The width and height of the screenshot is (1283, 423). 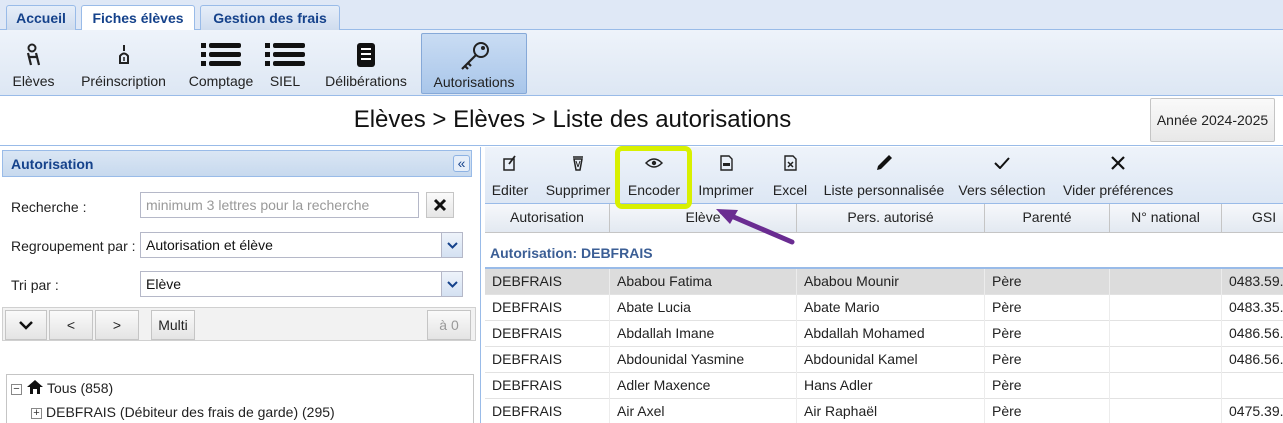 I want to click on cell-gsm: 0483.35., so click(x=1252, y=308).